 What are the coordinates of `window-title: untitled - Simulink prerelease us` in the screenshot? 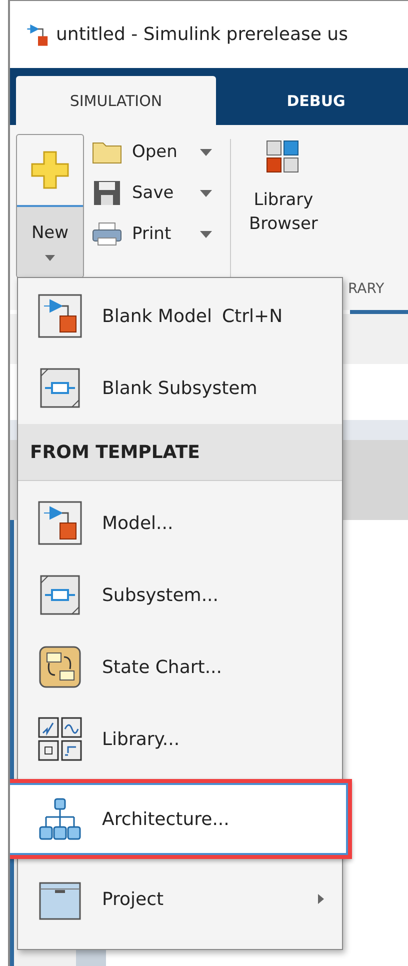 It's located at (202, 34).